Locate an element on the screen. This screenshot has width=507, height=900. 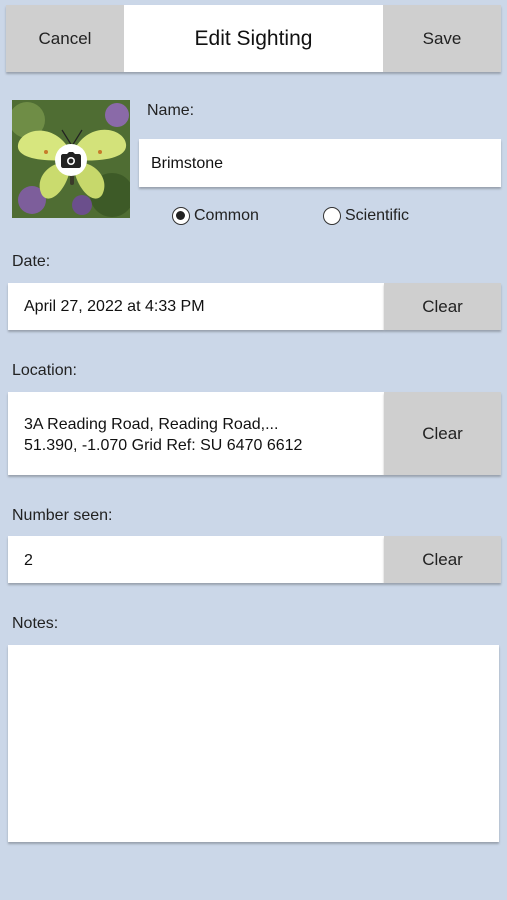
radio-scientific-label: Scientific is located at coordinates (377, 215).